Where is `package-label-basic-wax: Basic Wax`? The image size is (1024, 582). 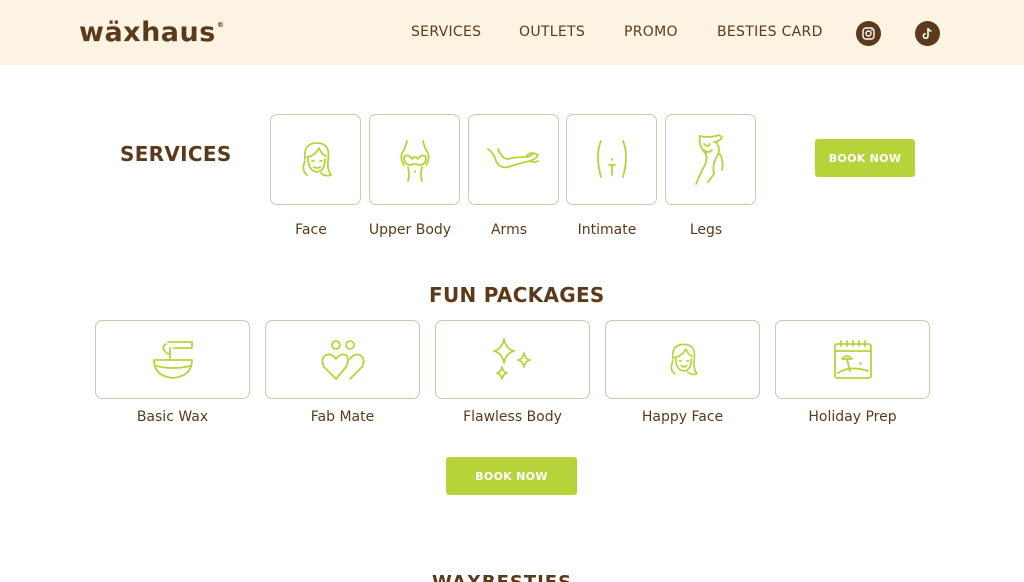
package-label-basic-wax: Basic Wax is located at coordinates (172, 417).